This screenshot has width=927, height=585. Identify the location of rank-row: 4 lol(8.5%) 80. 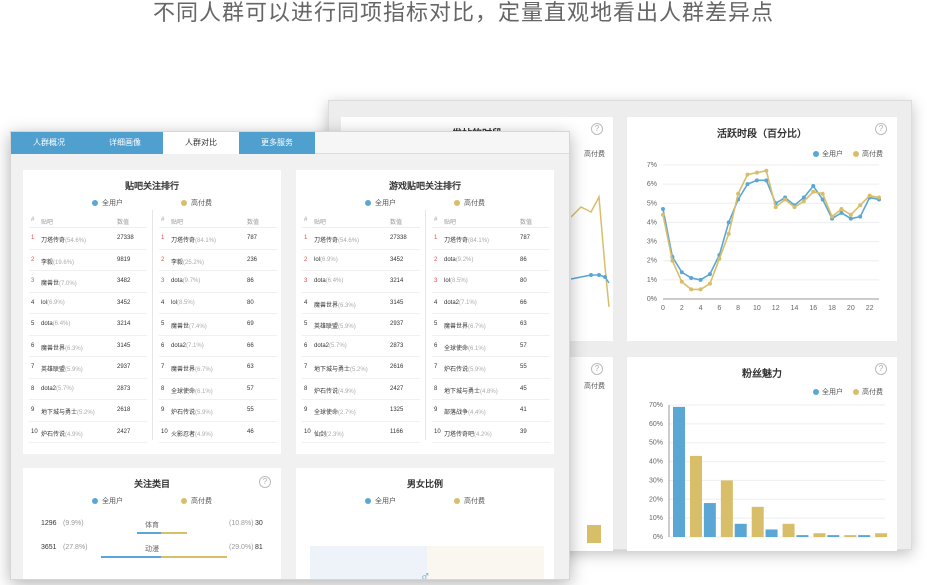
(218, 303).